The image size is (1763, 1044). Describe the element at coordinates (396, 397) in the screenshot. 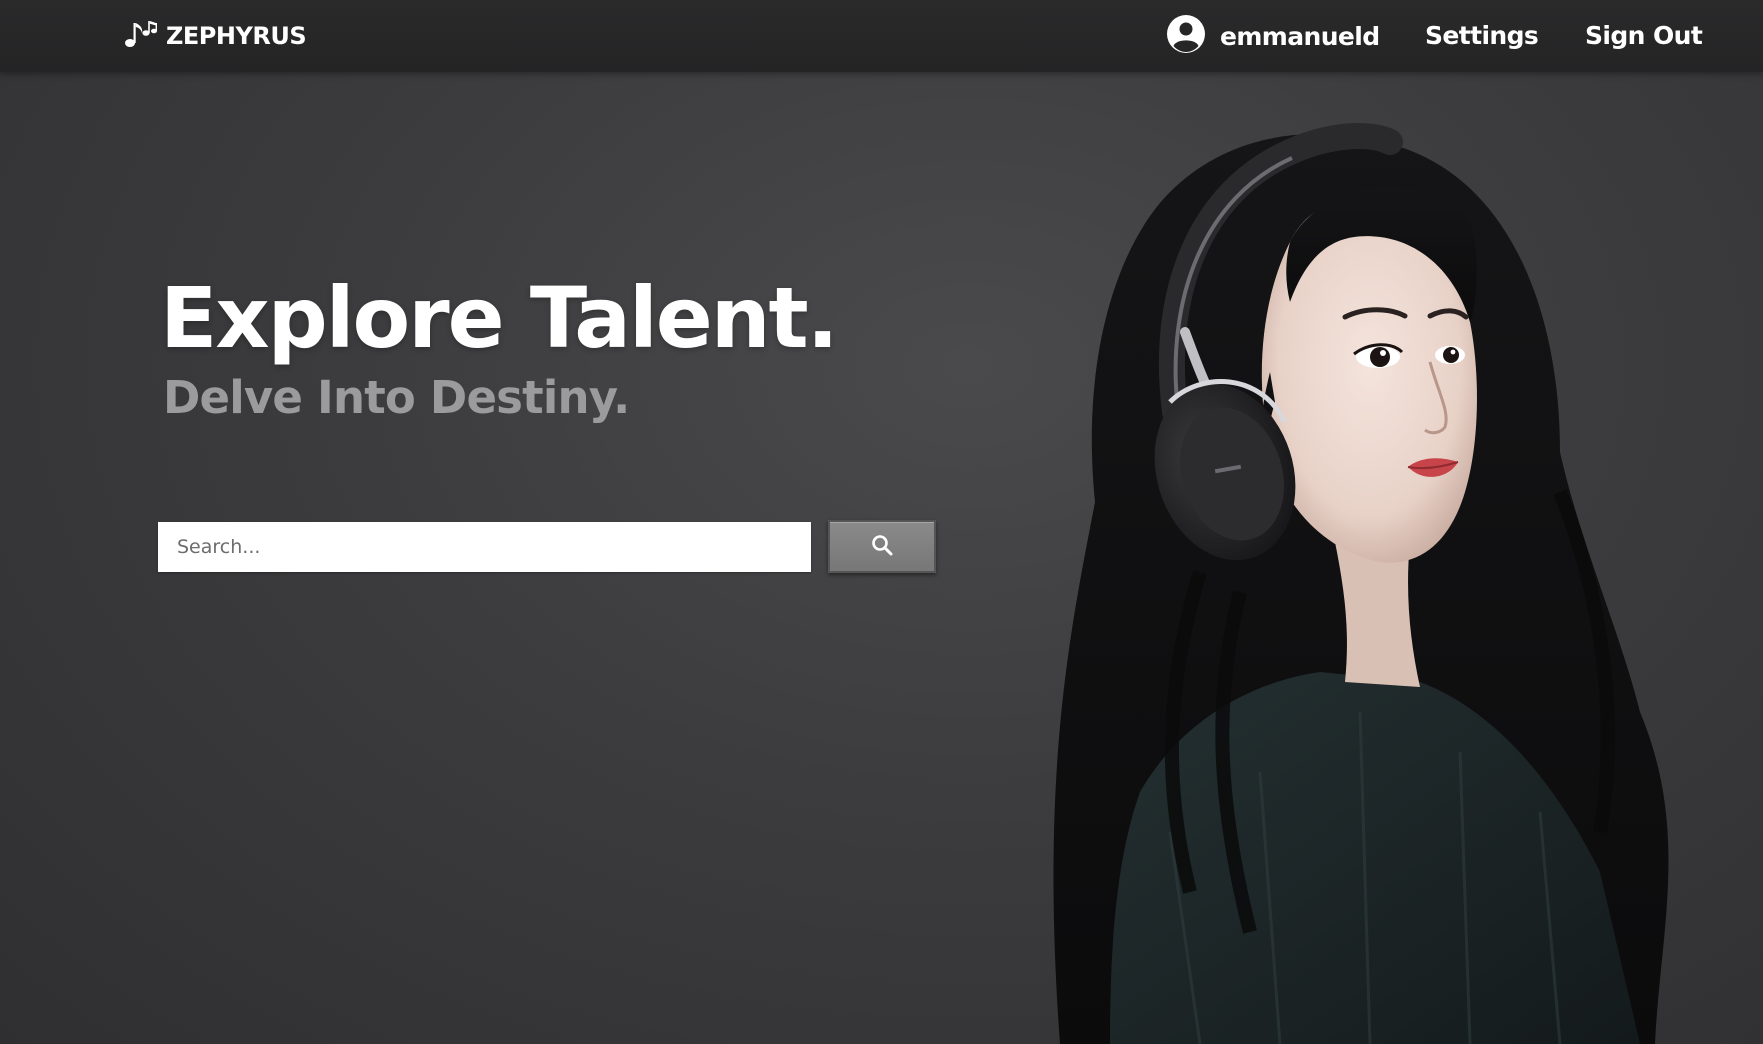

I see `hero-subline: Delve Into Destiny.` at that location.